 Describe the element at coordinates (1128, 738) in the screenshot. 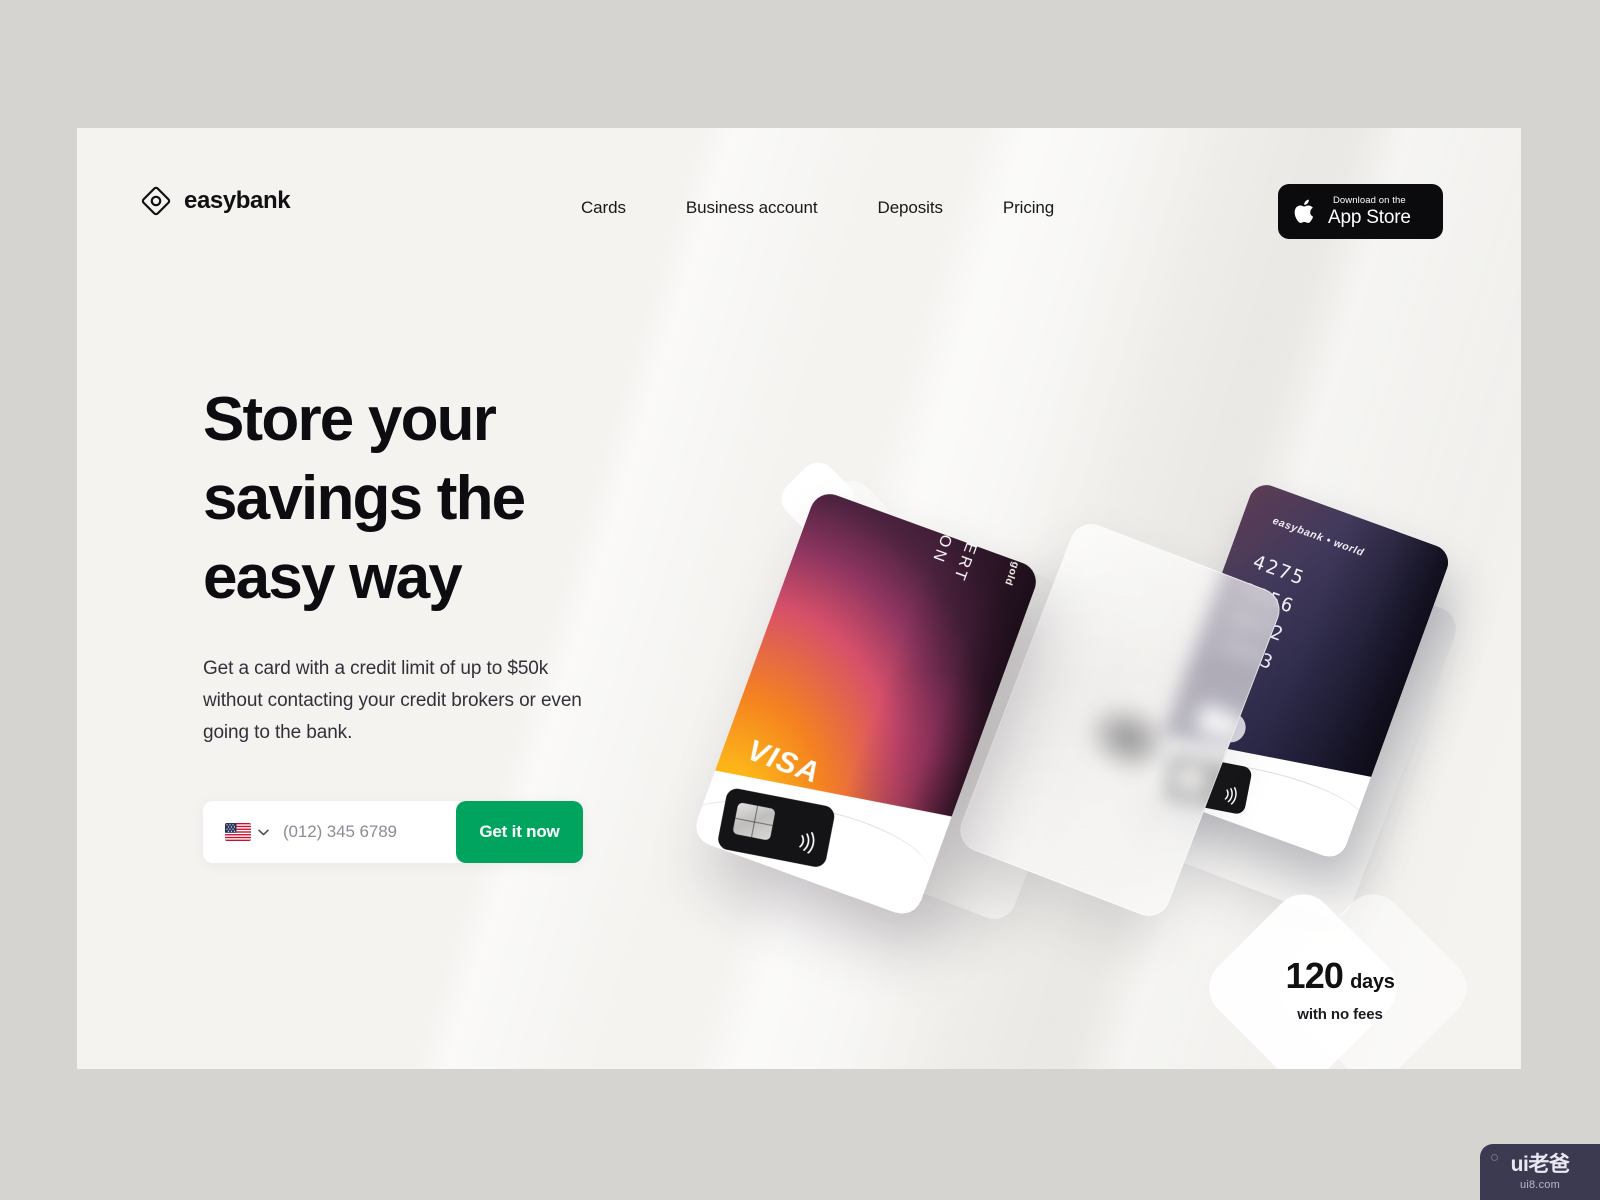

I see `glass-card-blur-smudge` at that location.